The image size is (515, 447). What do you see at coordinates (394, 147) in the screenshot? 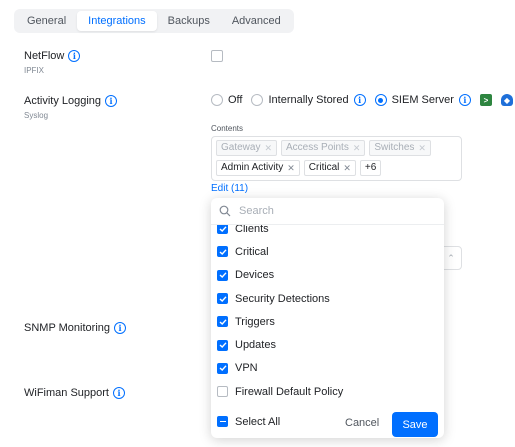
I see `chip-label: Switches` at bounding box center [394, 147].